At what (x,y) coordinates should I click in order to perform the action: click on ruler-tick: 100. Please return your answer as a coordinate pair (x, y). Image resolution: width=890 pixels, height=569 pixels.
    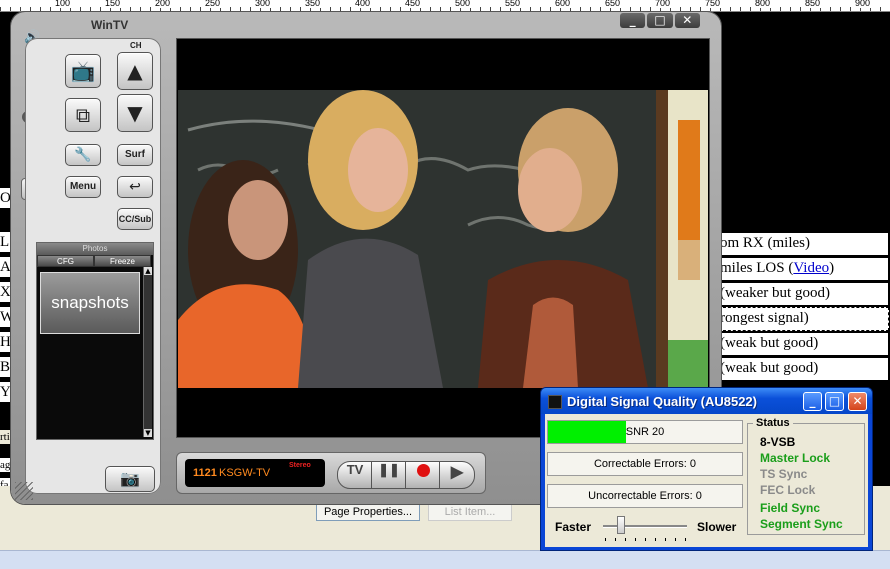
    Looking at the image, I should click on (63, 4).